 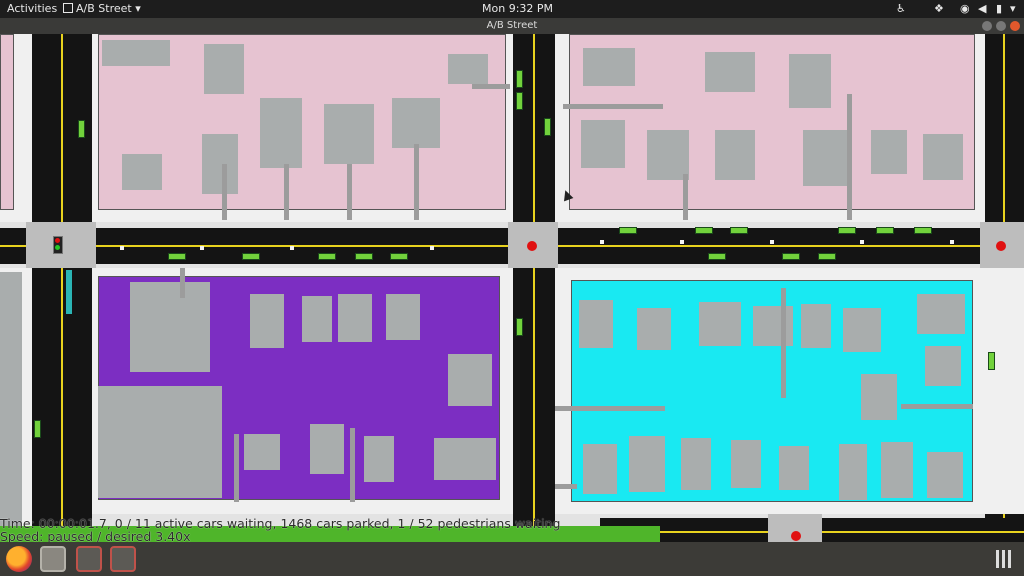 What do you see at coordinates (69, 292) in the screenshot?
I see `pedestrian` at bounding box center [69, 292].